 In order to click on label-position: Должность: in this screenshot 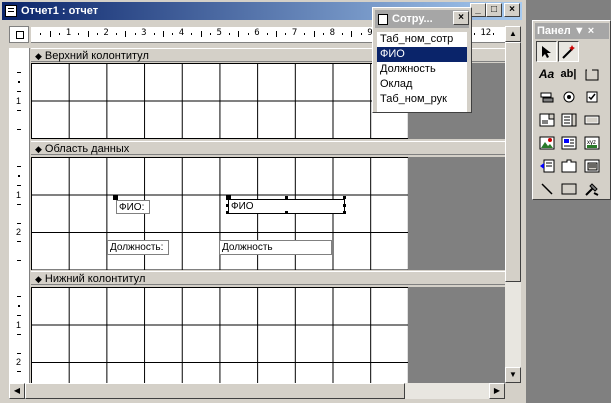, I will do `click(138, 247)`.